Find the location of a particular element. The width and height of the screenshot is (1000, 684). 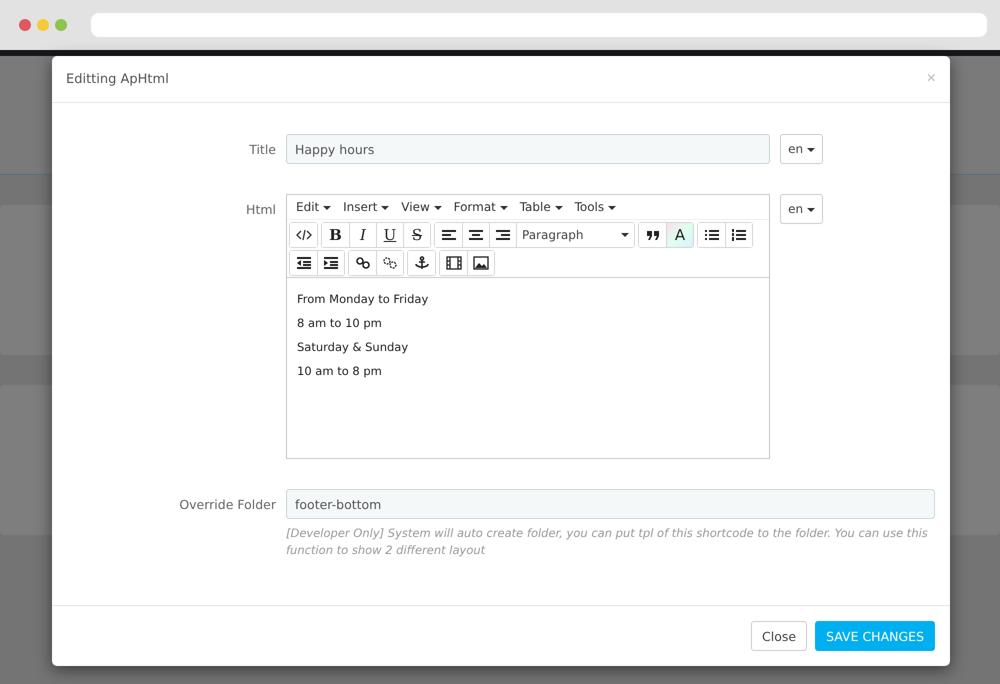

unlink-button is located at coordinates (389, 263).